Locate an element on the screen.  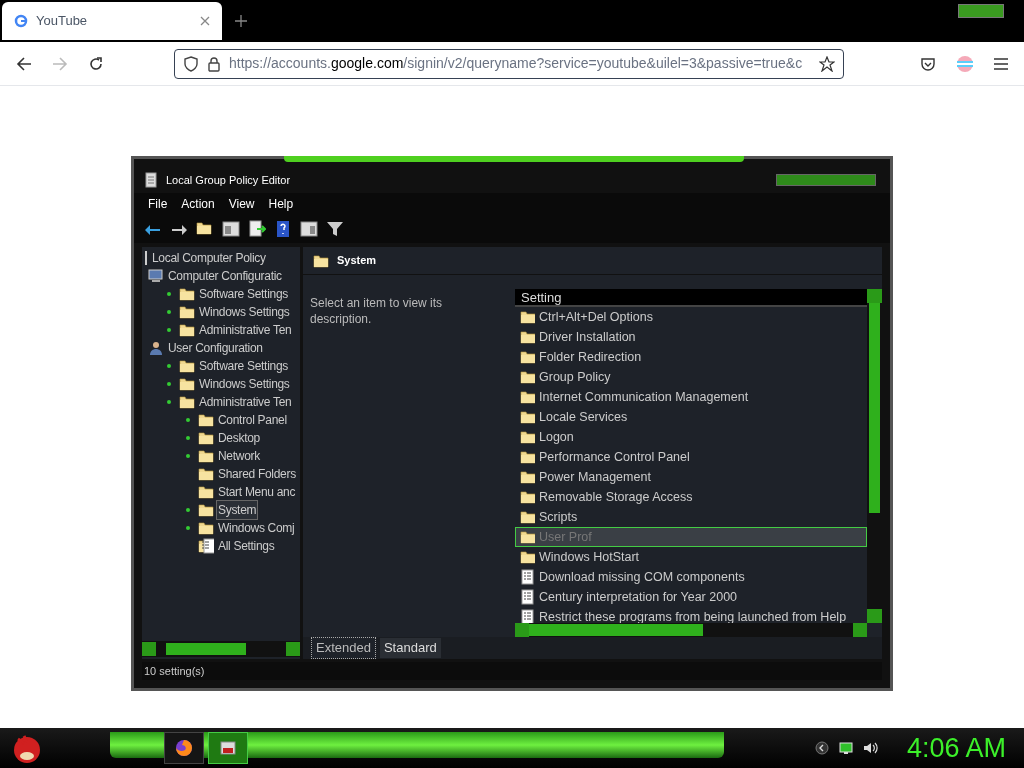
list-row: Century interpretation for Year 2000 is located at coordinates (691, 597).